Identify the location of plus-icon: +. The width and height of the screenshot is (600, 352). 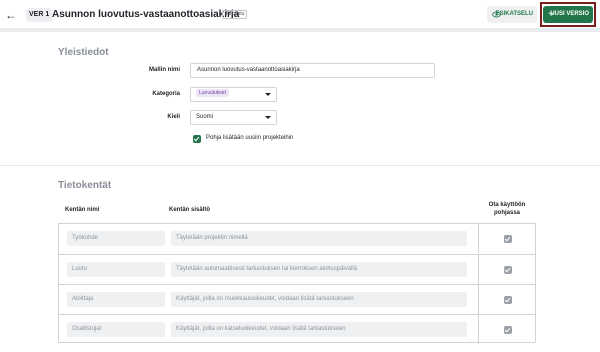
(551, 14).